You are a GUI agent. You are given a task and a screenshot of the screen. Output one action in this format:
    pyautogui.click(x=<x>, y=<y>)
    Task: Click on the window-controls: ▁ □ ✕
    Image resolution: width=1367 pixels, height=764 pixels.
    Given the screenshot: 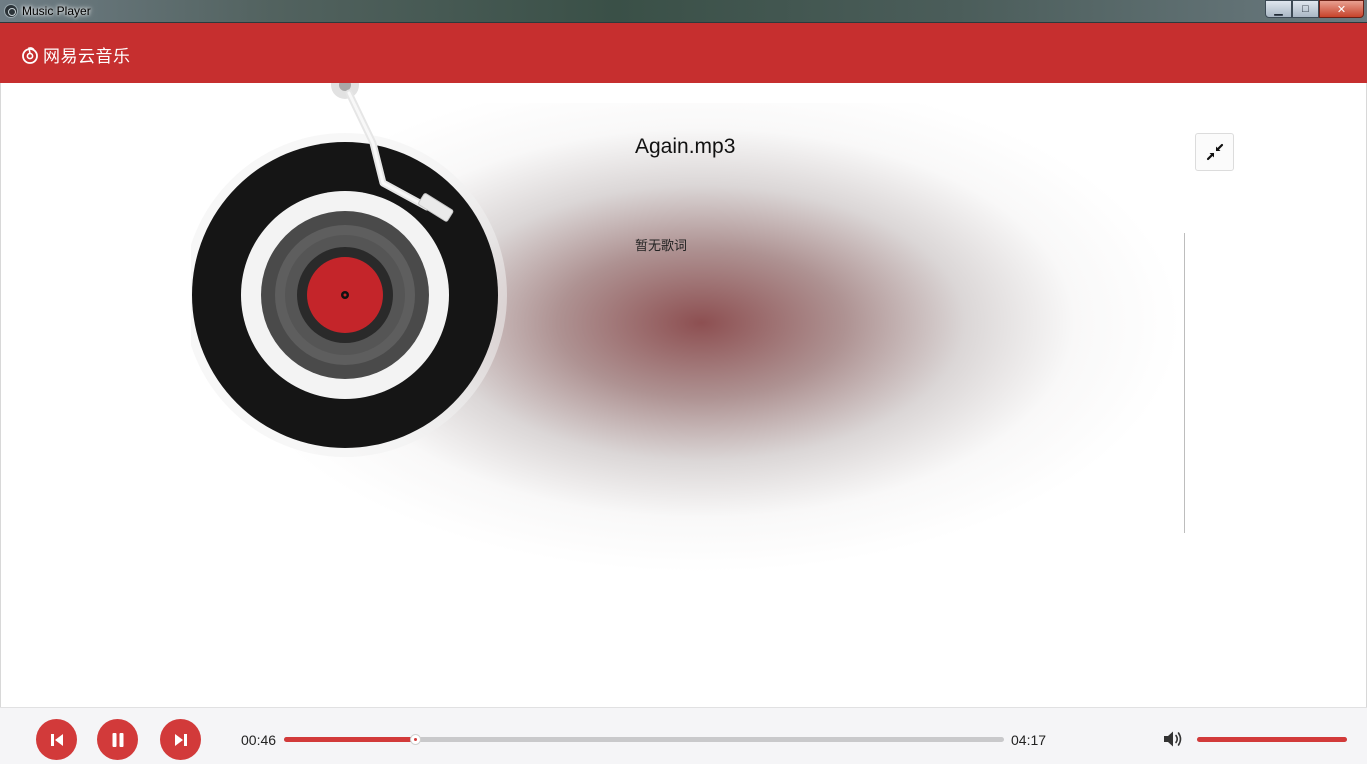 What is the action you would take?
    pyautogui.click(x=1314, y=9)
    